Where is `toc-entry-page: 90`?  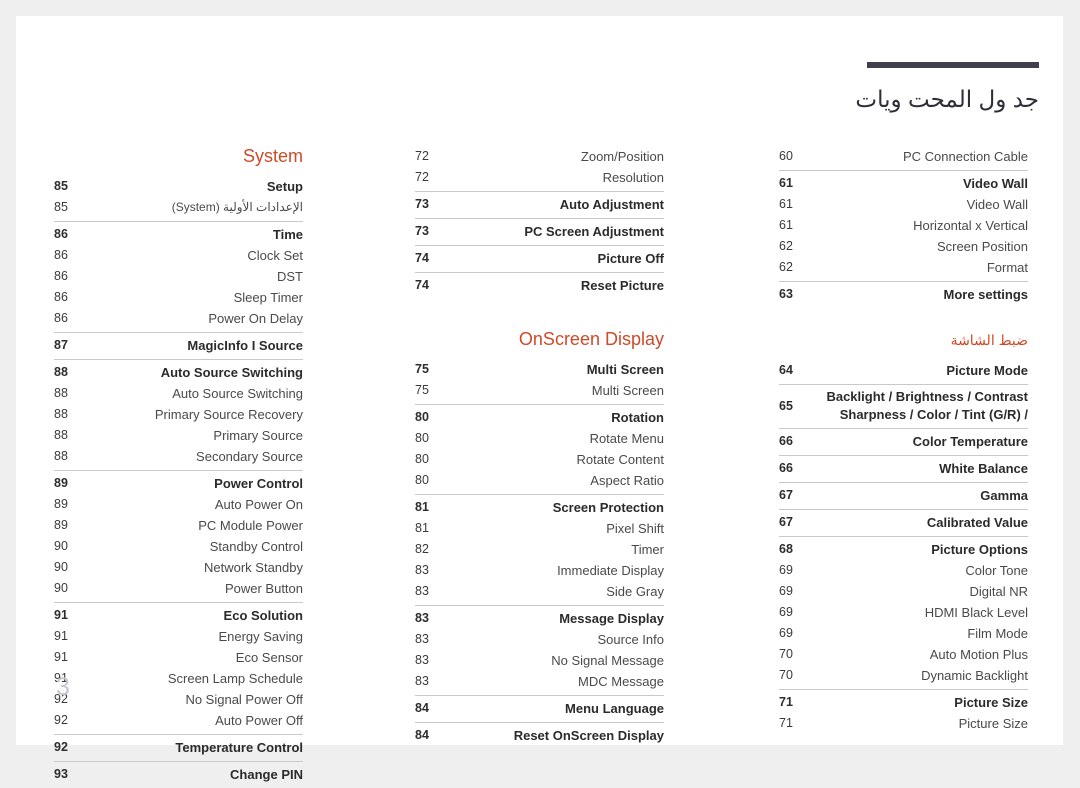 toc-entry-page: 90 is located at coordinates (61, 567).